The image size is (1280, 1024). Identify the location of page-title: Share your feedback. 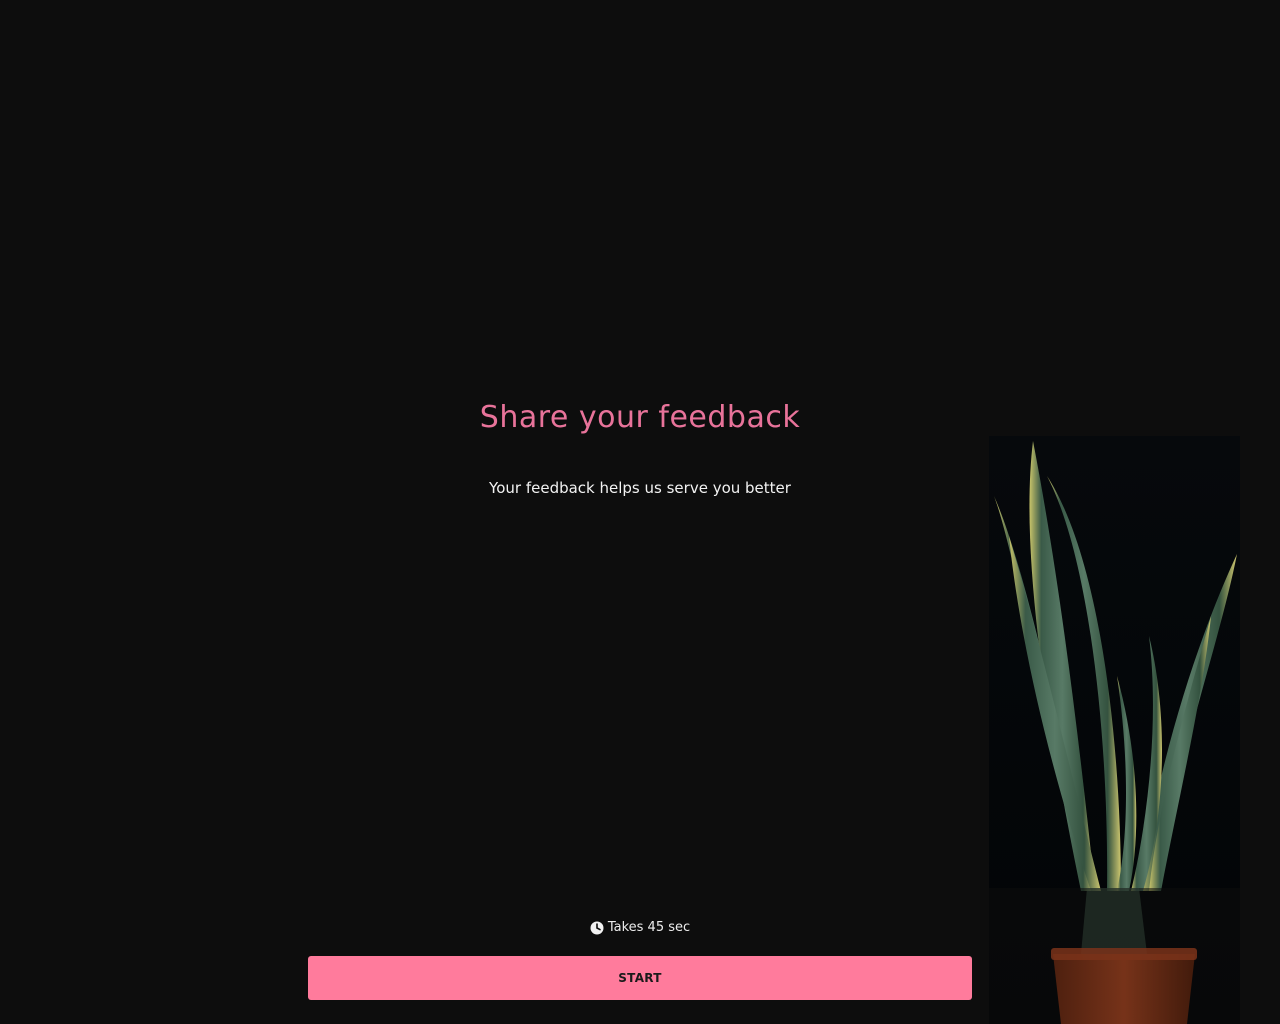
(640, 417).